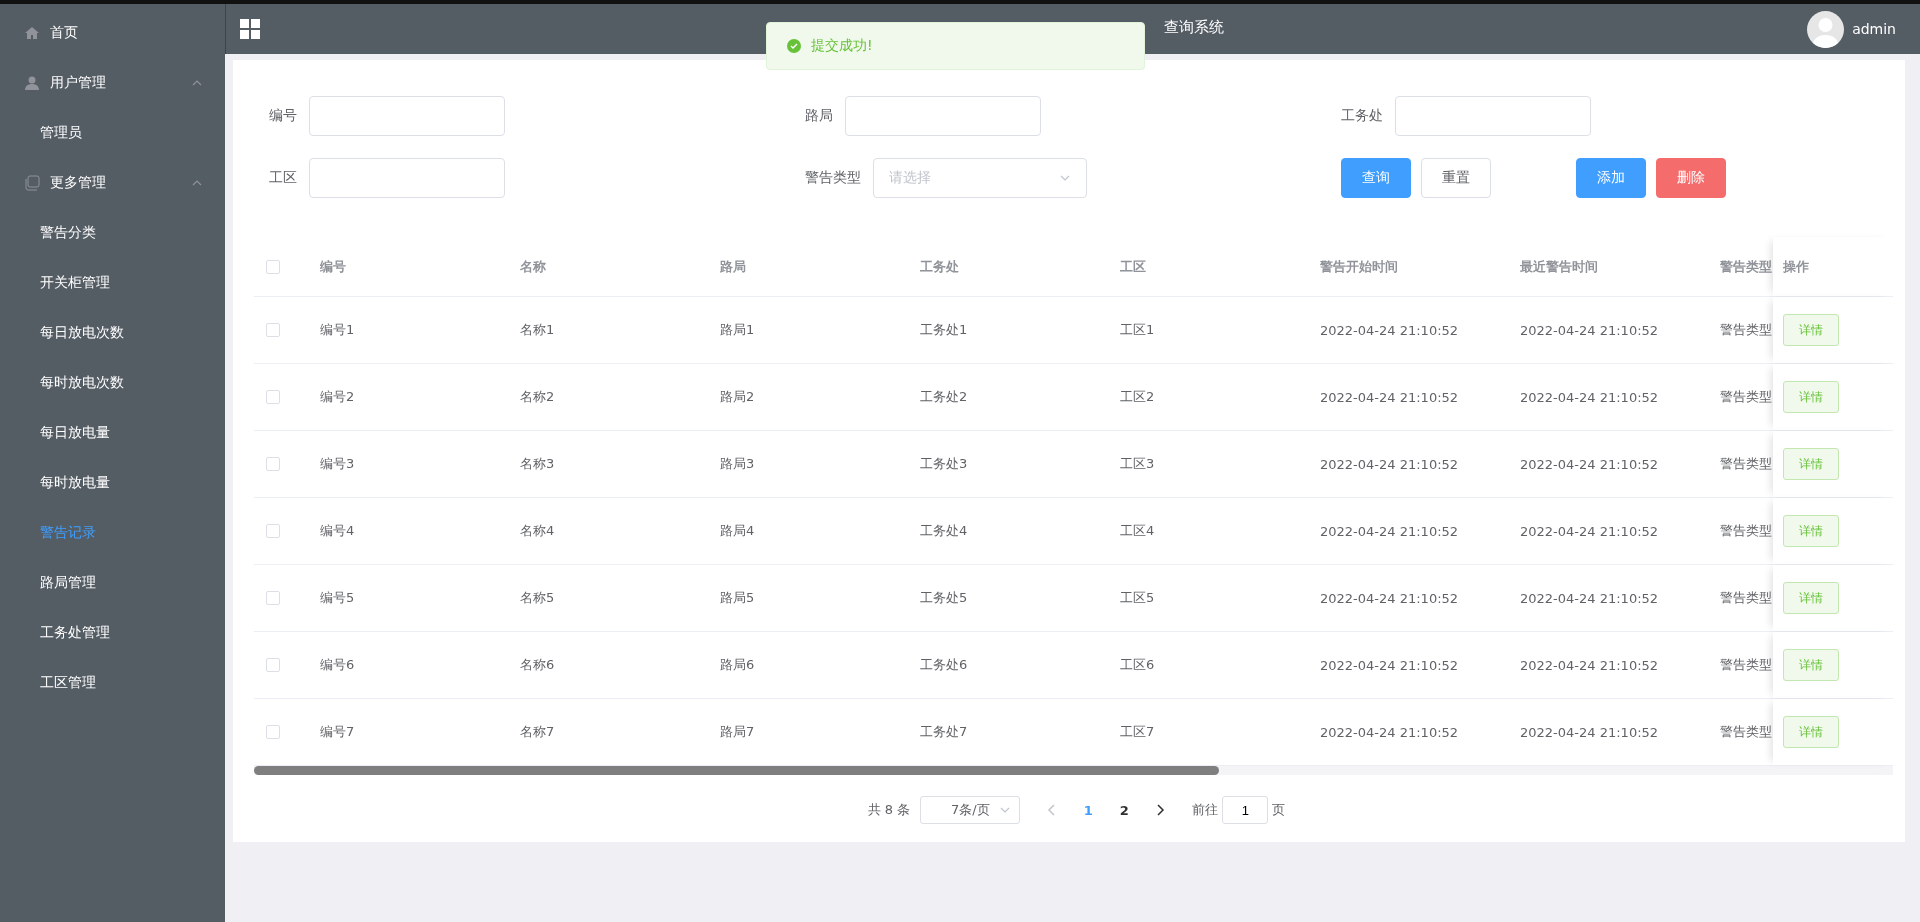 Image resolution: width=1920 pixels, height=922 pixels. What do you see at coordinates (737, 397) in the screenshot?
I see `table-cell-text: 路局2` at bounding box center [737, 397].